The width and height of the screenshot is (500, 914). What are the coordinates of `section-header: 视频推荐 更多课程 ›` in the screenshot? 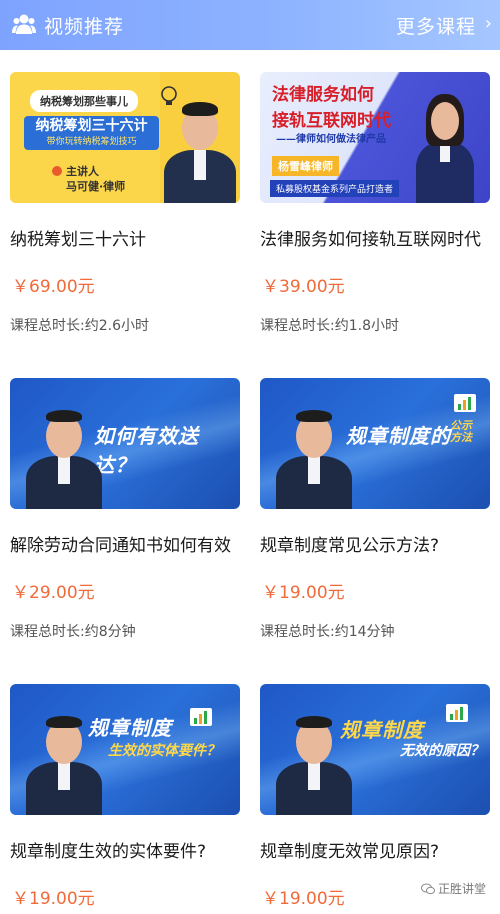 It's located at (250, 25).